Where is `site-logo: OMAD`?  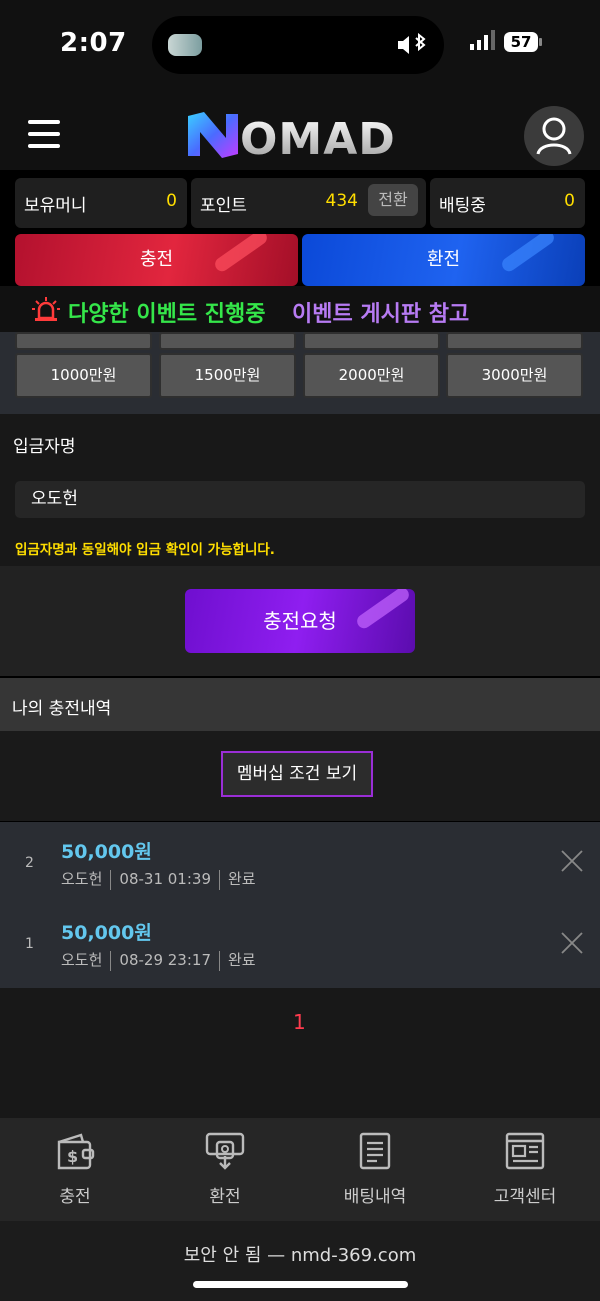 site-logo: OMAD is located at coordinates (300, 137).